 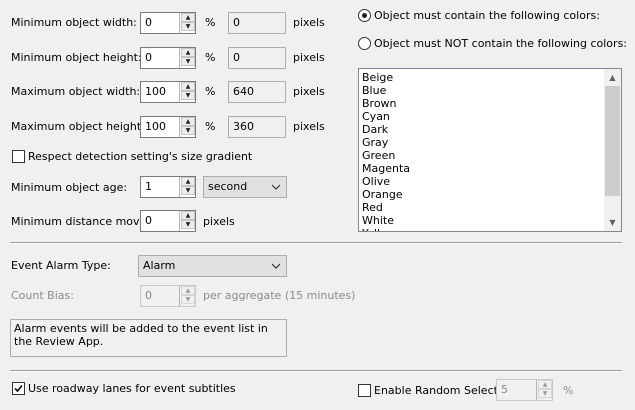 What do you see at coordinates (386, 77) in the screenshot?
I see `color-list-item: Beige` at bounding box center [386, 77].